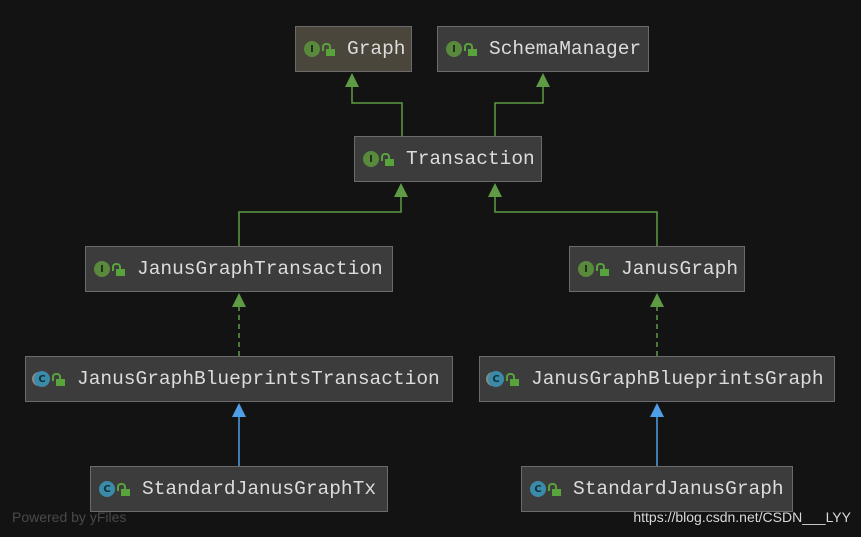 This screenshot has height=537, width=861. What do you see at coordinates (576, 221) in the screenshot?
I see `edge-janusgraph-transaction` at bounding box center [576, 221].